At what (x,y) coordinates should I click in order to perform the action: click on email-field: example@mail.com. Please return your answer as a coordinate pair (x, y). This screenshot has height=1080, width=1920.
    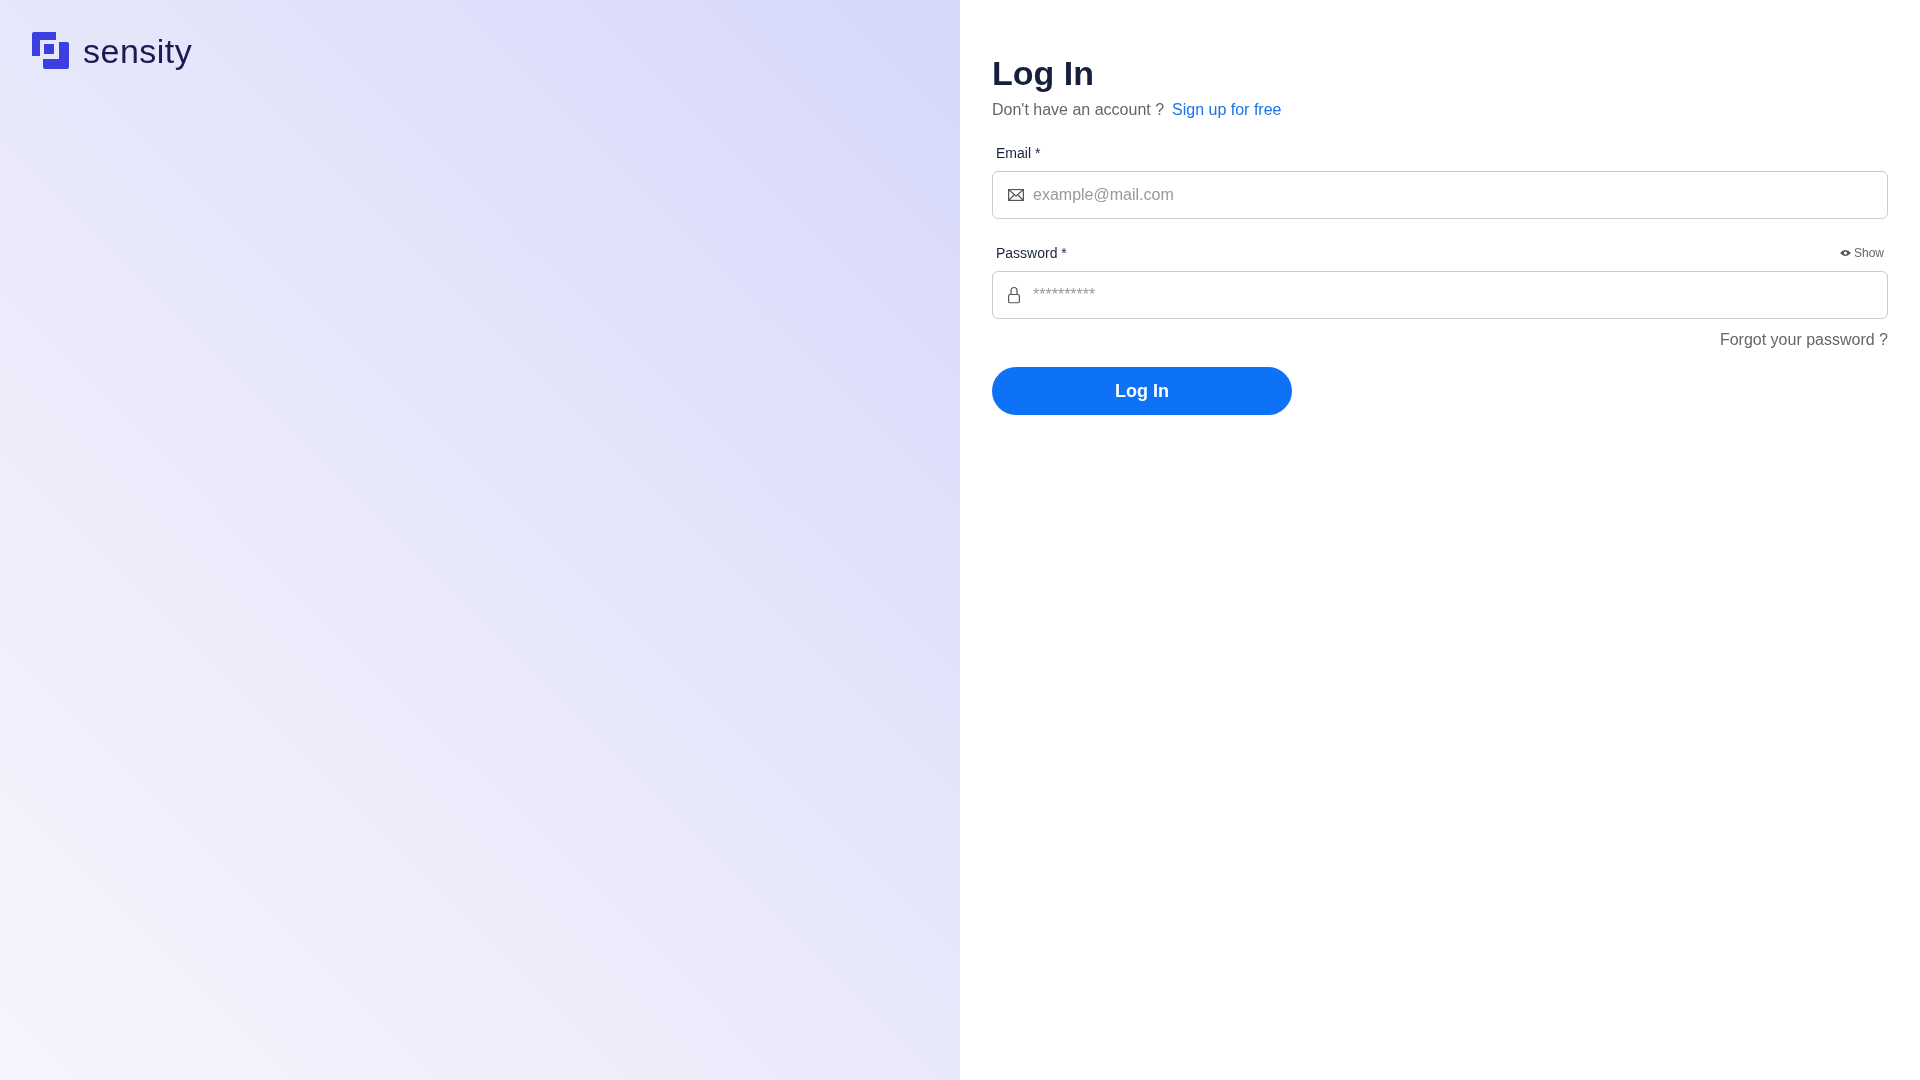
    Looking at the image, I should click on (1440, 195).